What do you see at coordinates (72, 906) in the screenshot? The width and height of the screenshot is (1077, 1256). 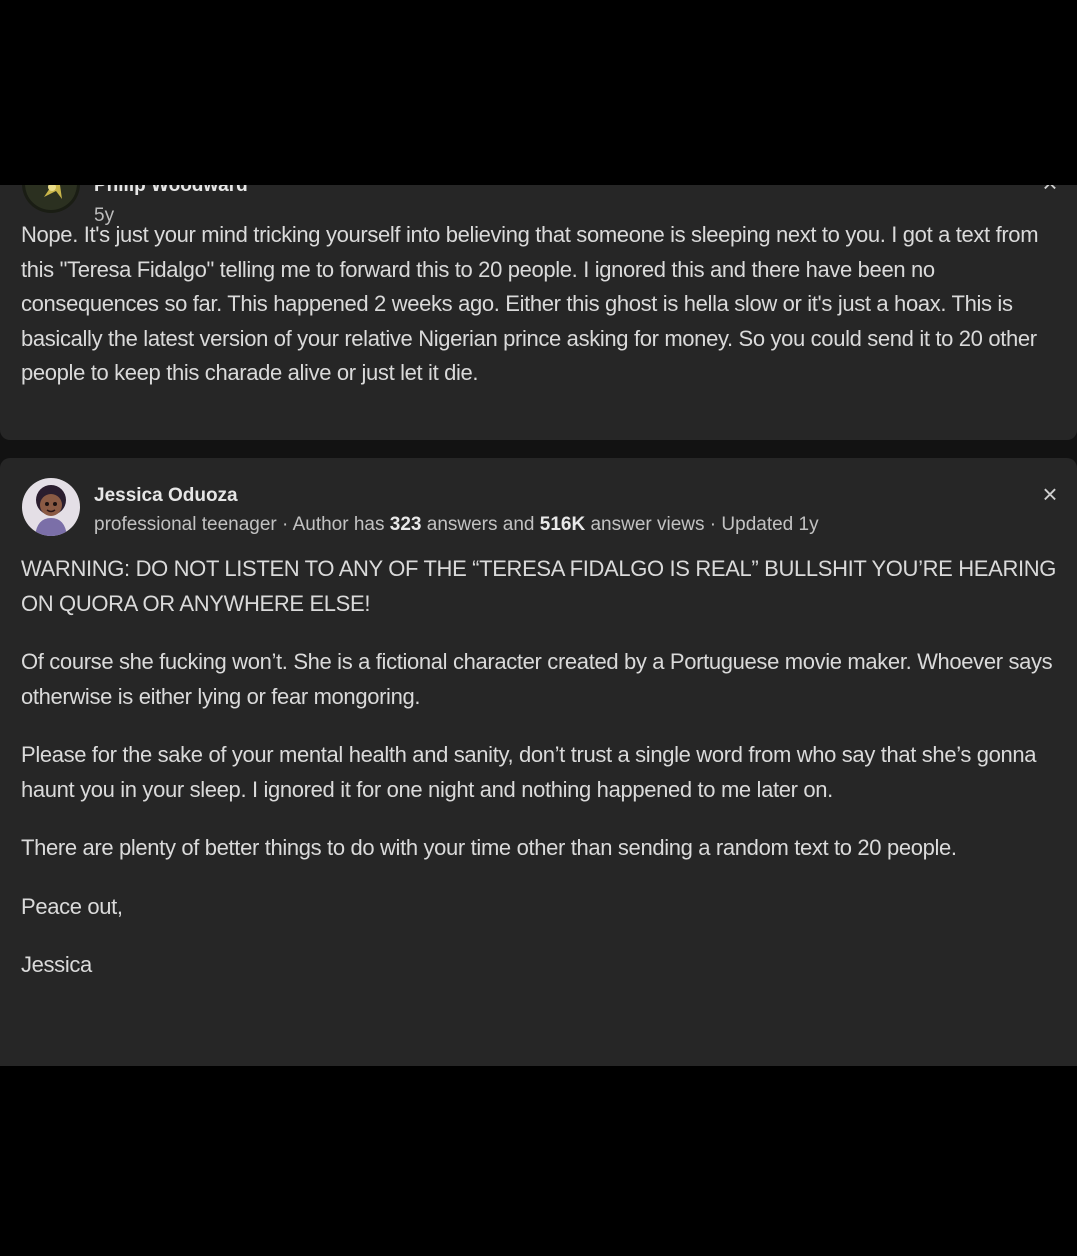 I see `answer-paragraph: Peace out,` at bounding box center [72, 906].